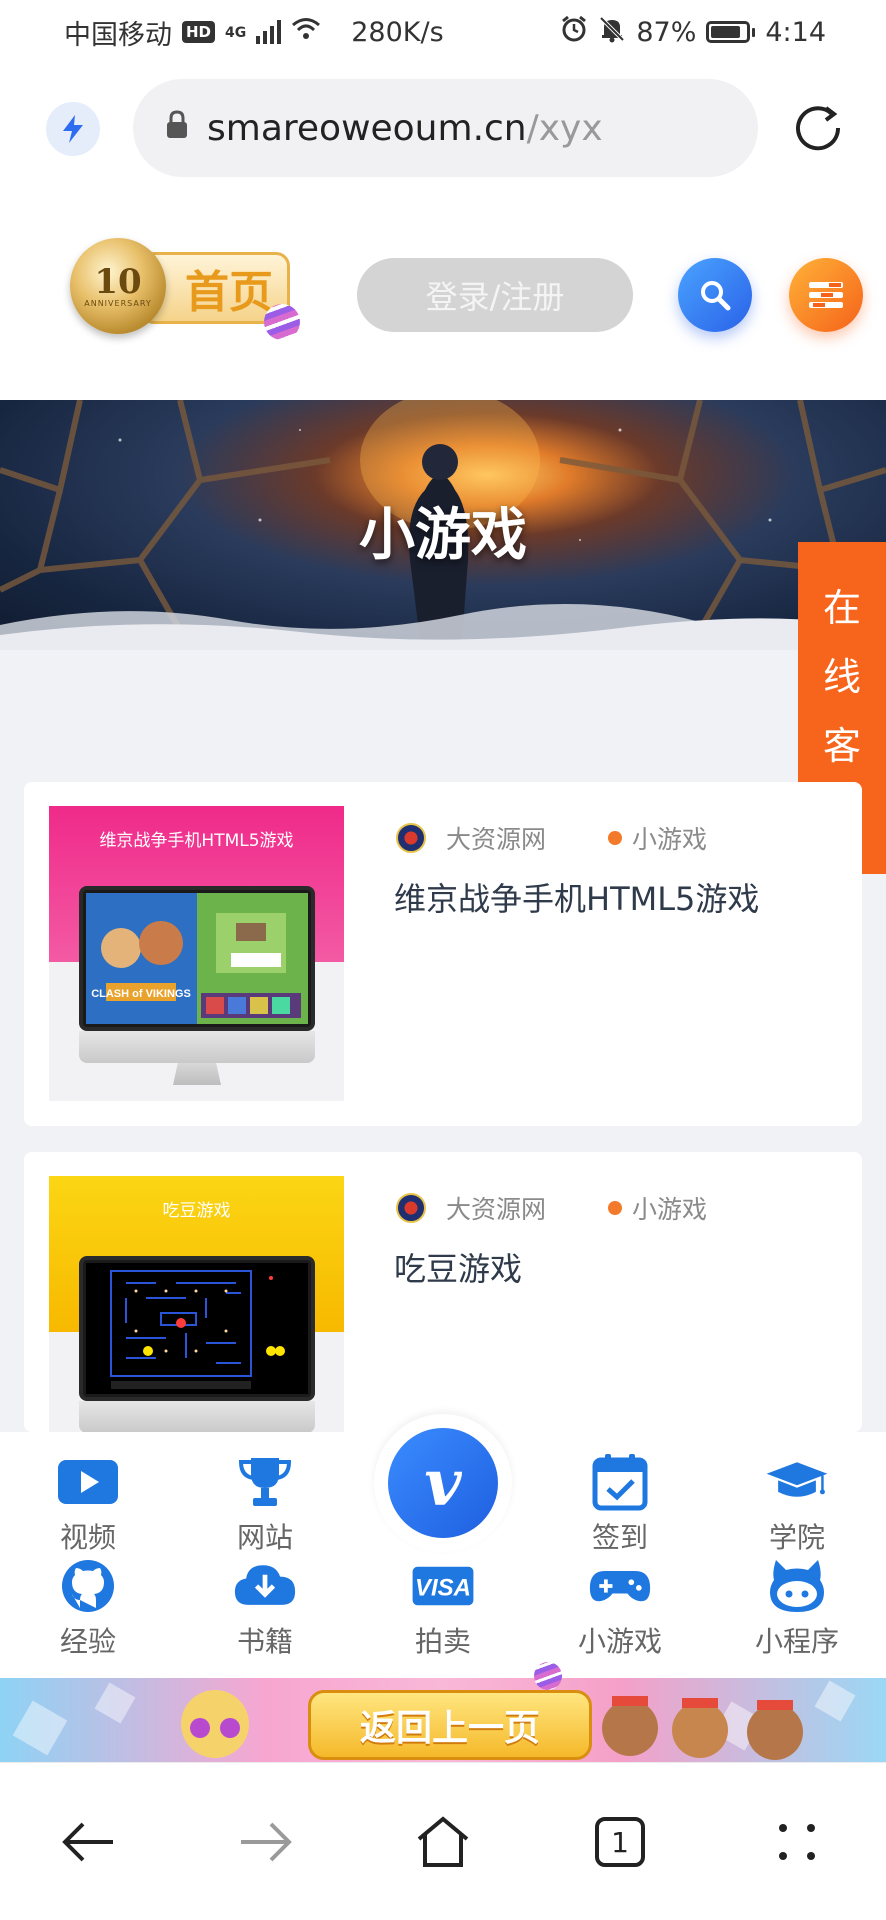  I want to click on nav-item-academy: 学院, so click(797, 1505).